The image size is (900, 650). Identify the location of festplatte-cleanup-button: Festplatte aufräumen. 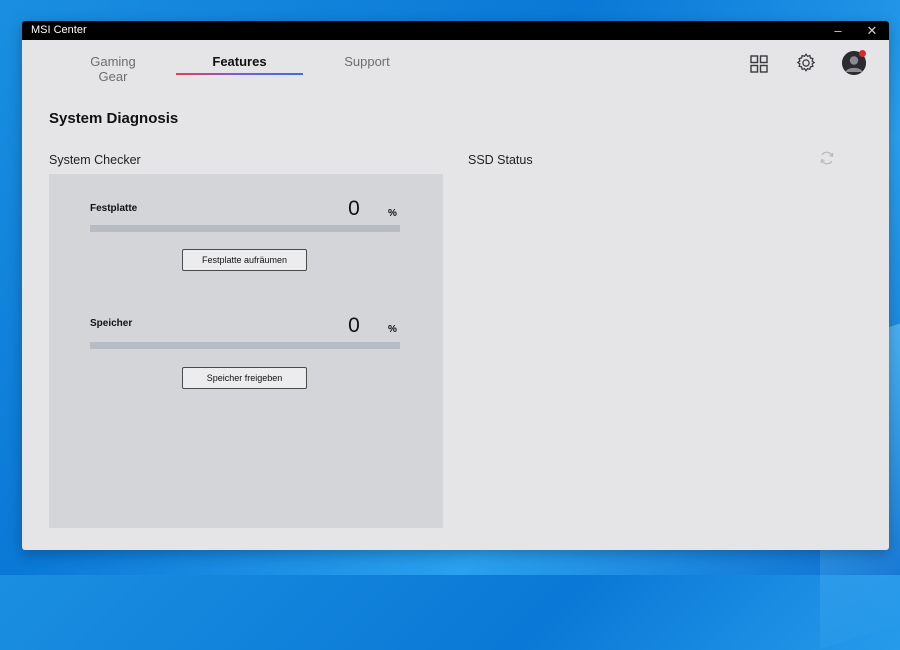
(244, 260).